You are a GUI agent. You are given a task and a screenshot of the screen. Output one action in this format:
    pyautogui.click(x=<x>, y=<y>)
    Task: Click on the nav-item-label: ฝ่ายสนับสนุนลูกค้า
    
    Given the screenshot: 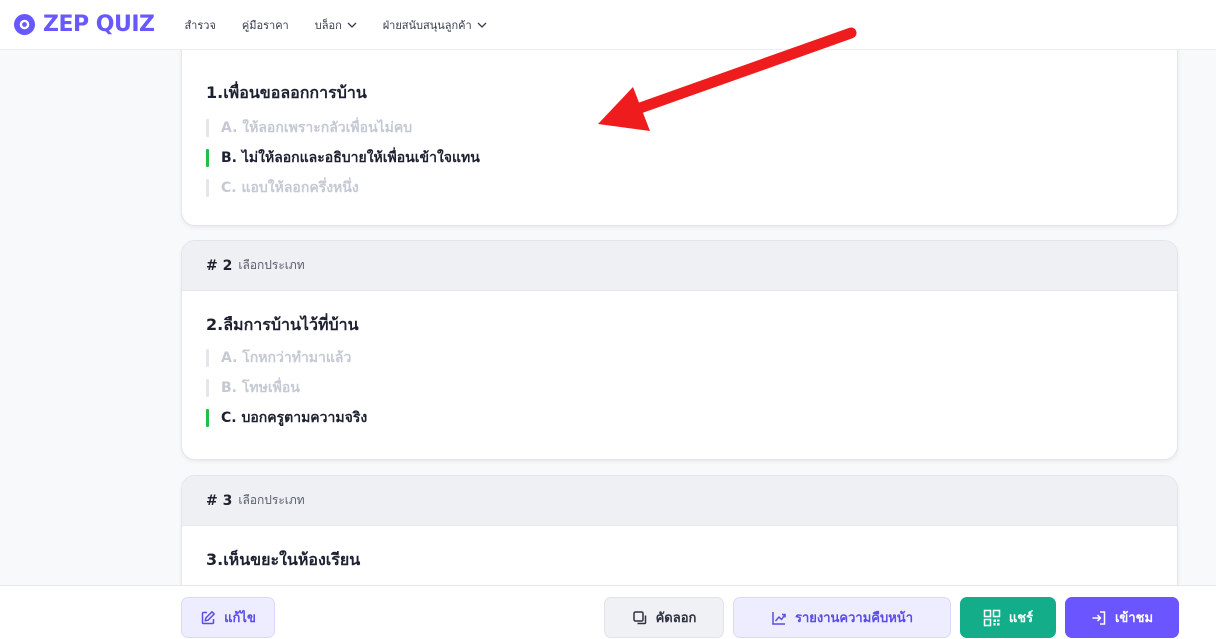 What is the action you would take?
    pyautogui.click(x=427, y=25)
    